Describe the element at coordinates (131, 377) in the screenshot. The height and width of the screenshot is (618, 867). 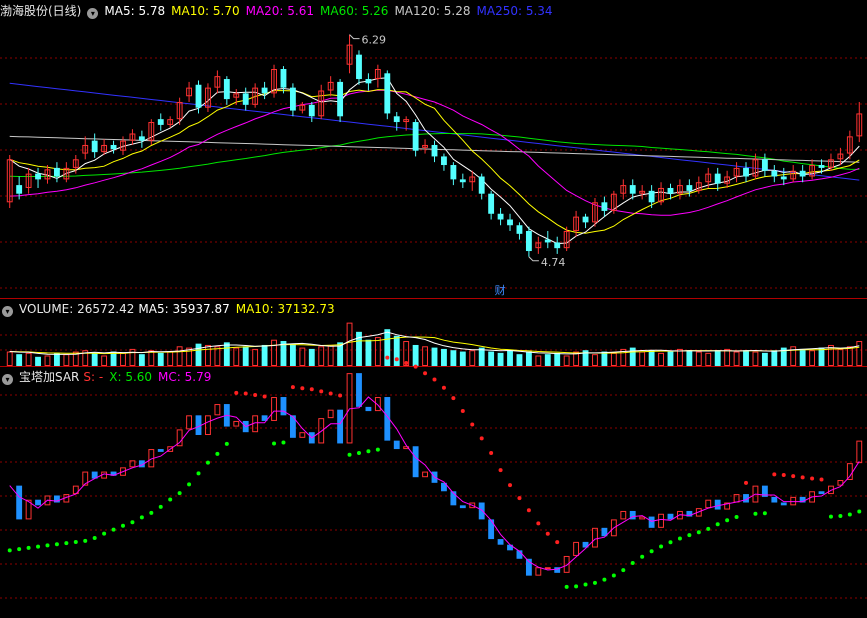
I see `sar-x-legend: X: 5.60` at that location.